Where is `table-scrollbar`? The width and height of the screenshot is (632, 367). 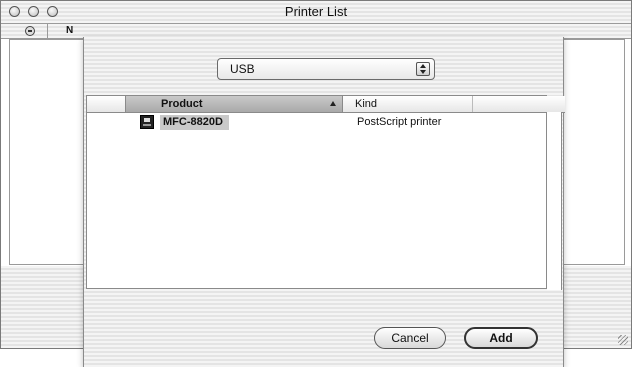
table-scrollbar is located at coordinates (554, 201).